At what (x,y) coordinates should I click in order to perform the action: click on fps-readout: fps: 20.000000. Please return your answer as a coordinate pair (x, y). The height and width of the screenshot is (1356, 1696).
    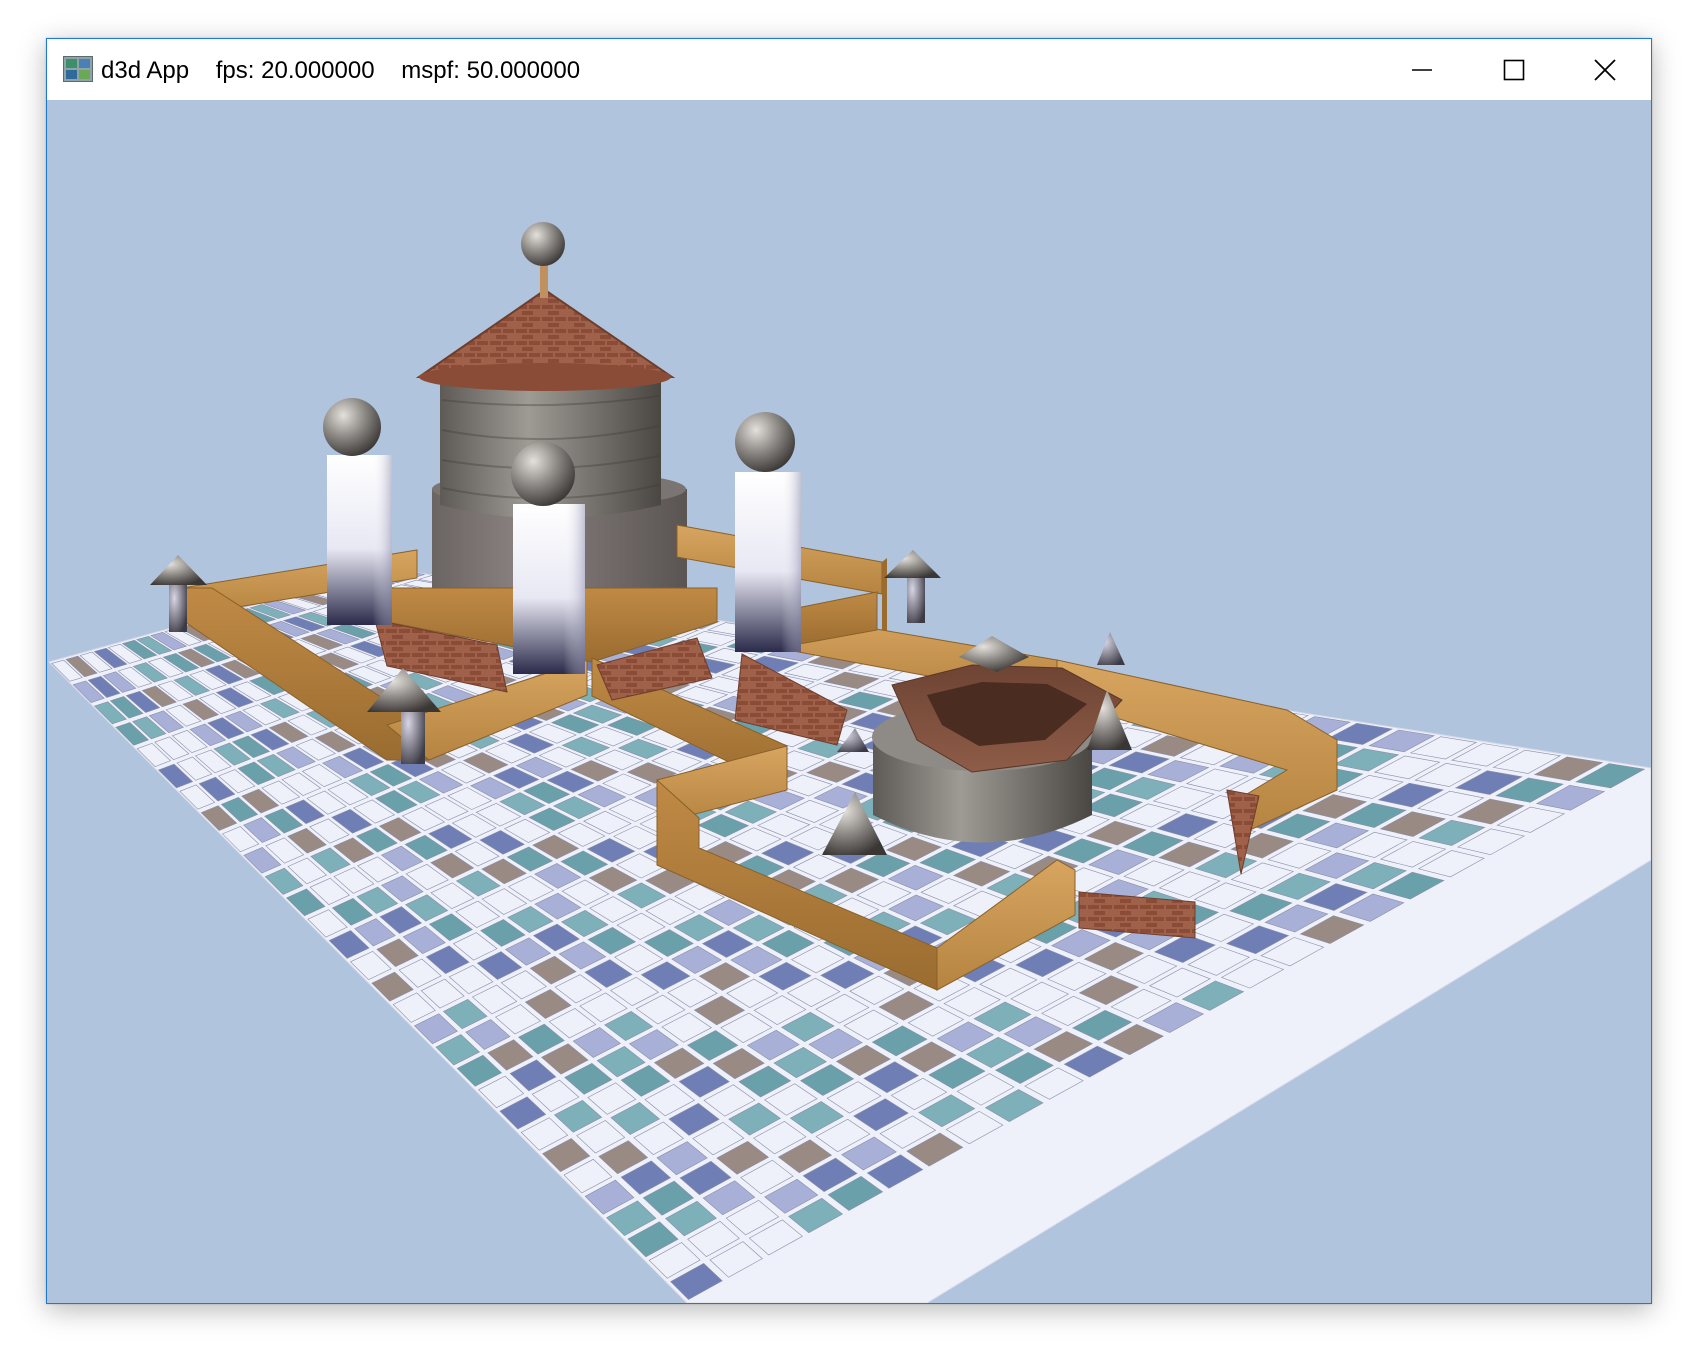
    Looking at the image, I should click on (295, 70).